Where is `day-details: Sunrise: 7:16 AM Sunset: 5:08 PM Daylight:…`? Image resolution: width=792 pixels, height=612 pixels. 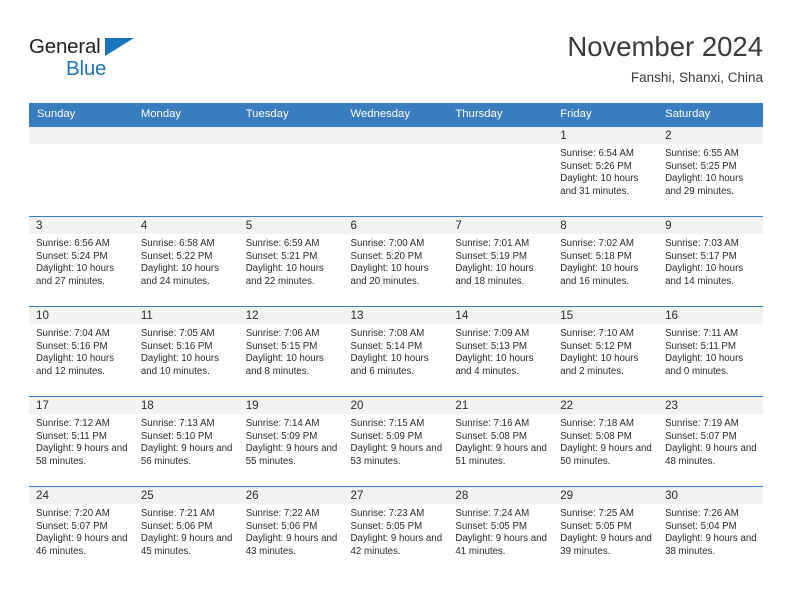 day-details: Sunrise: 7:16 AM Sunset: 5:08 PM Daylight:… is located at coordinates (500, 441).